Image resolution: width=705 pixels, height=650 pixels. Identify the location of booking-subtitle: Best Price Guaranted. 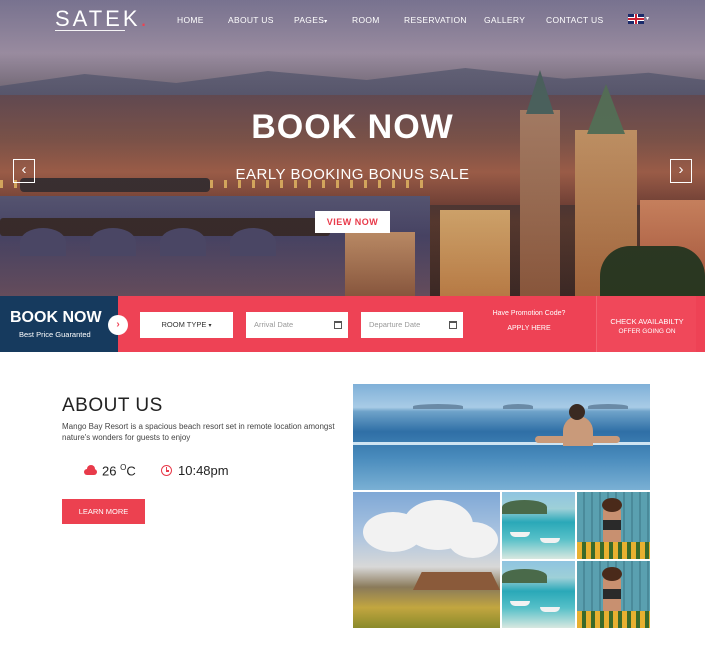
(55, 334).